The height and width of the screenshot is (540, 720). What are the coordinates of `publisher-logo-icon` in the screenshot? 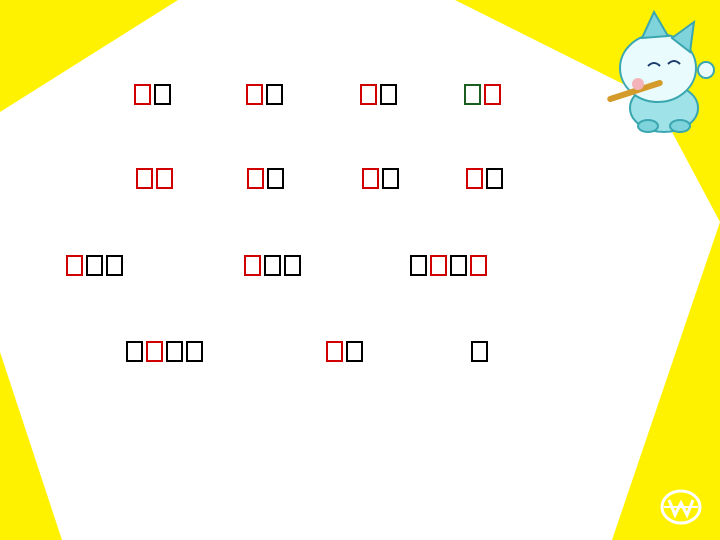 It's located at (681, 507).